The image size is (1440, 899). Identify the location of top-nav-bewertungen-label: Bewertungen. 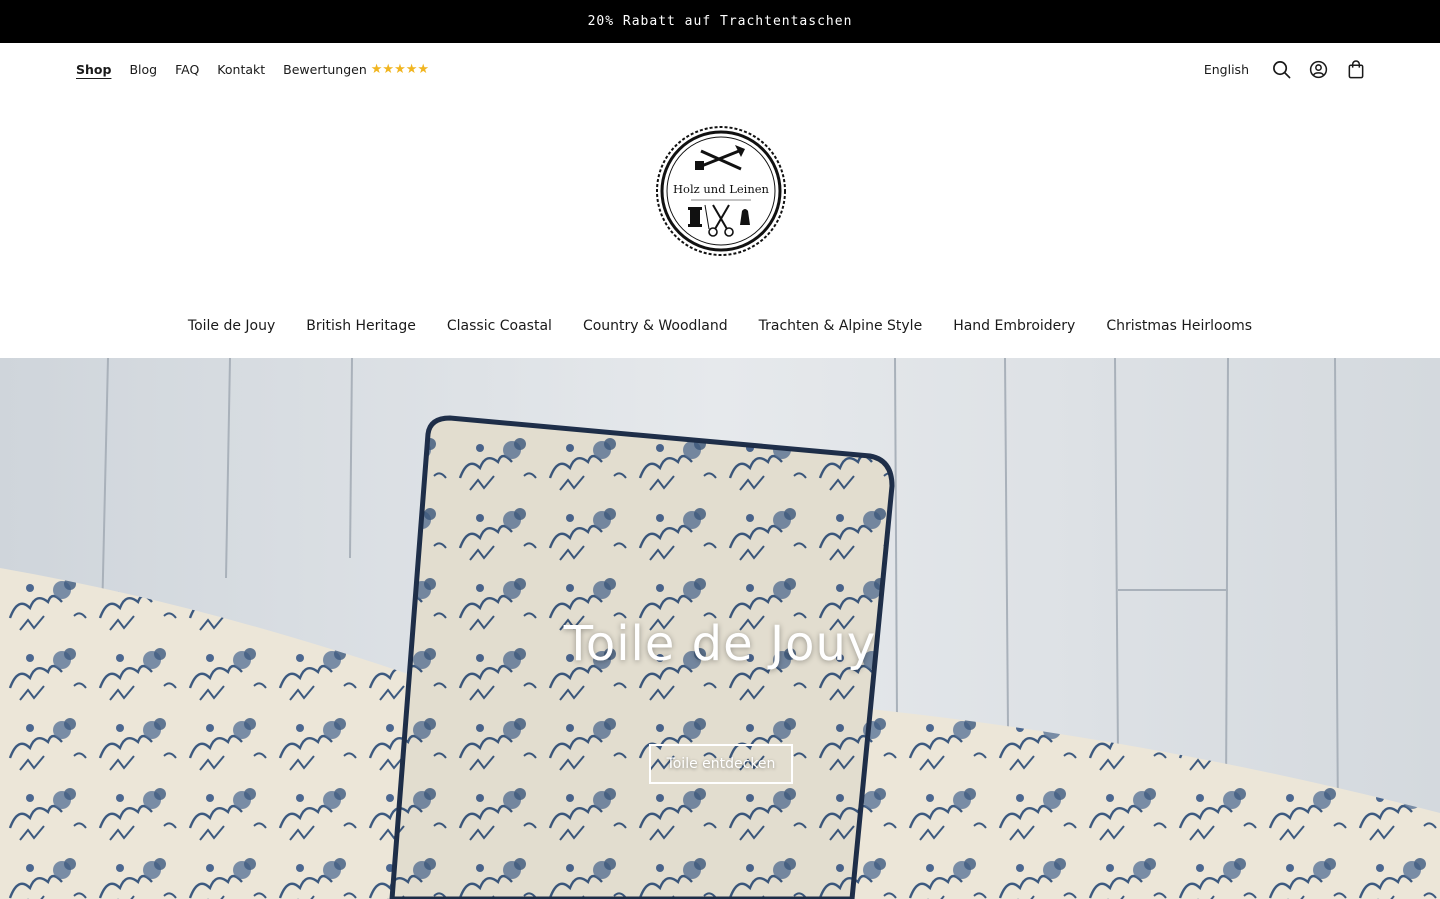
(325, 69).